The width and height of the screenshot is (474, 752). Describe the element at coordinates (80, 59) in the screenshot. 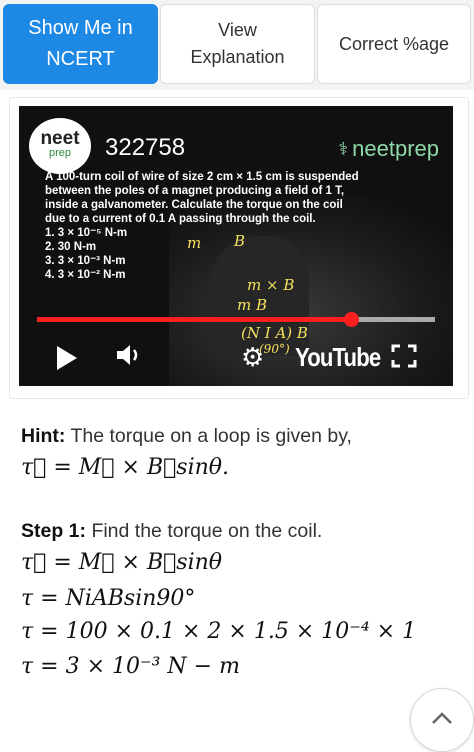

I see `show-ncert-label-line2: NCERT` at that location.